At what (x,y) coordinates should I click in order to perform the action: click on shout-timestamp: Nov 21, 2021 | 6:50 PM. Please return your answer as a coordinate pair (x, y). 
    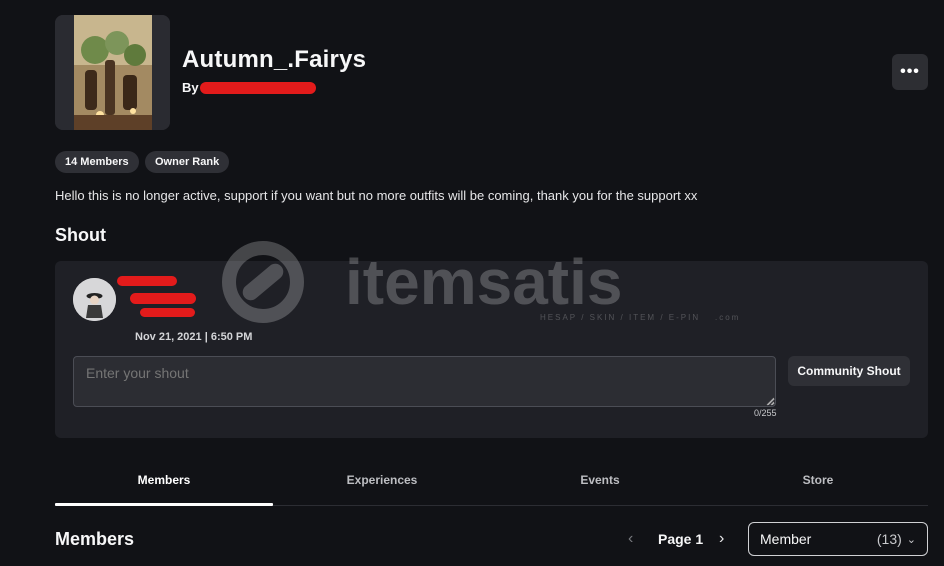
    Looking at the image, I should click on (194, 337).